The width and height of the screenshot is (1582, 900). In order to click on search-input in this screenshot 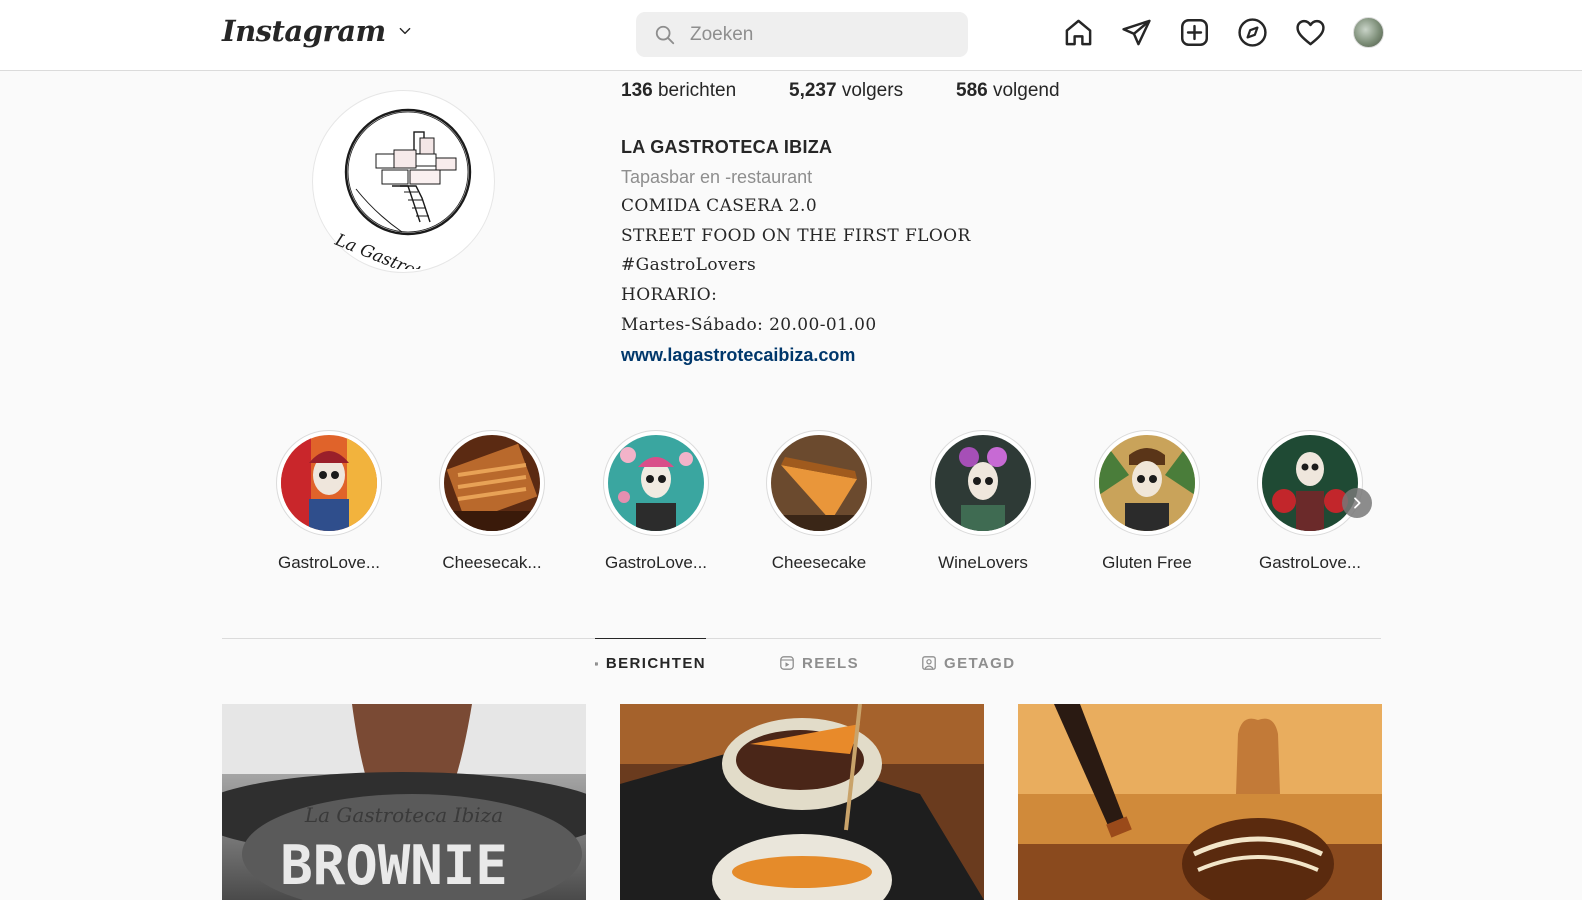, I will do `click(815, 34)`.